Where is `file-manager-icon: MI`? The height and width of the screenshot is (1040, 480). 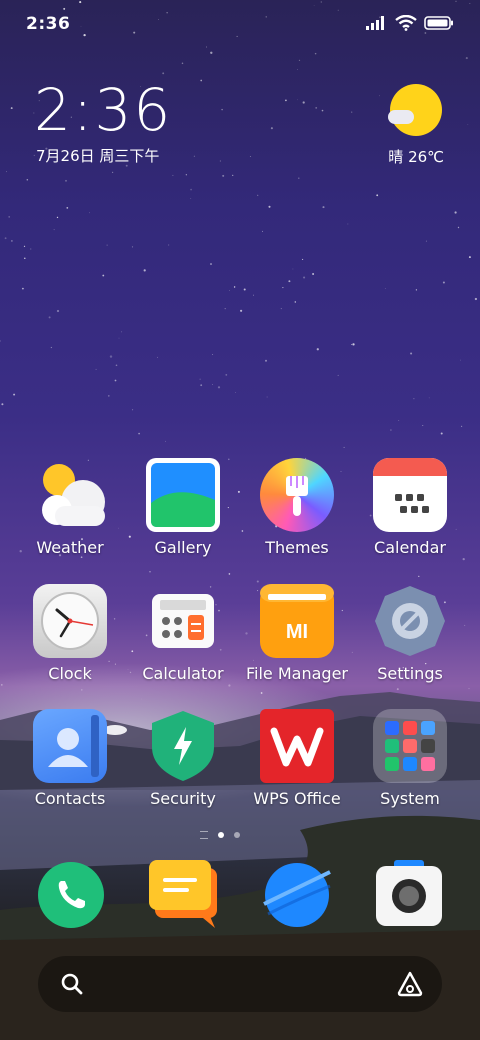 file-manager-icon: MI is located at coordinates (297, 621).